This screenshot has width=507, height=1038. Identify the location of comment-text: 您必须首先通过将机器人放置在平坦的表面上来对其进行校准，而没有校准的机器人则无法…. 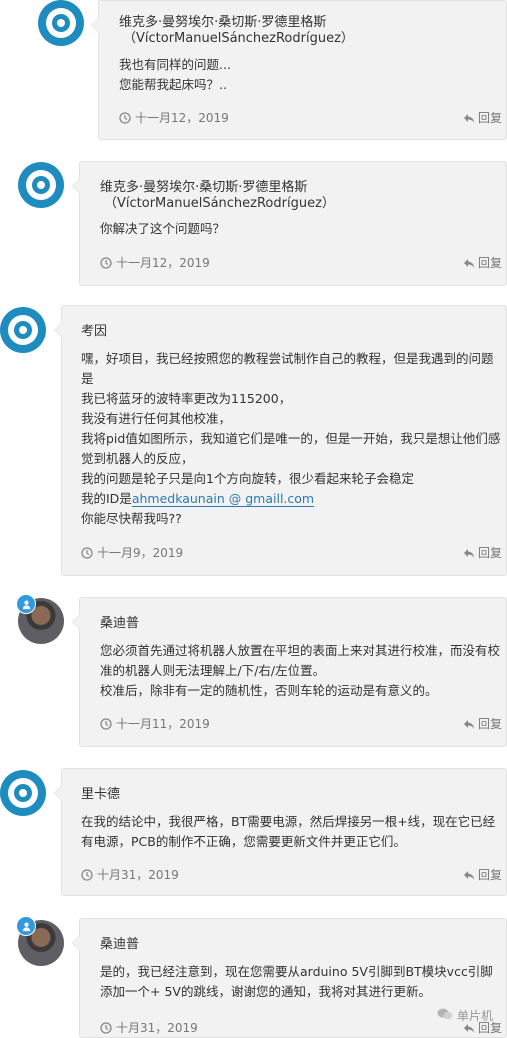
(300, 660).